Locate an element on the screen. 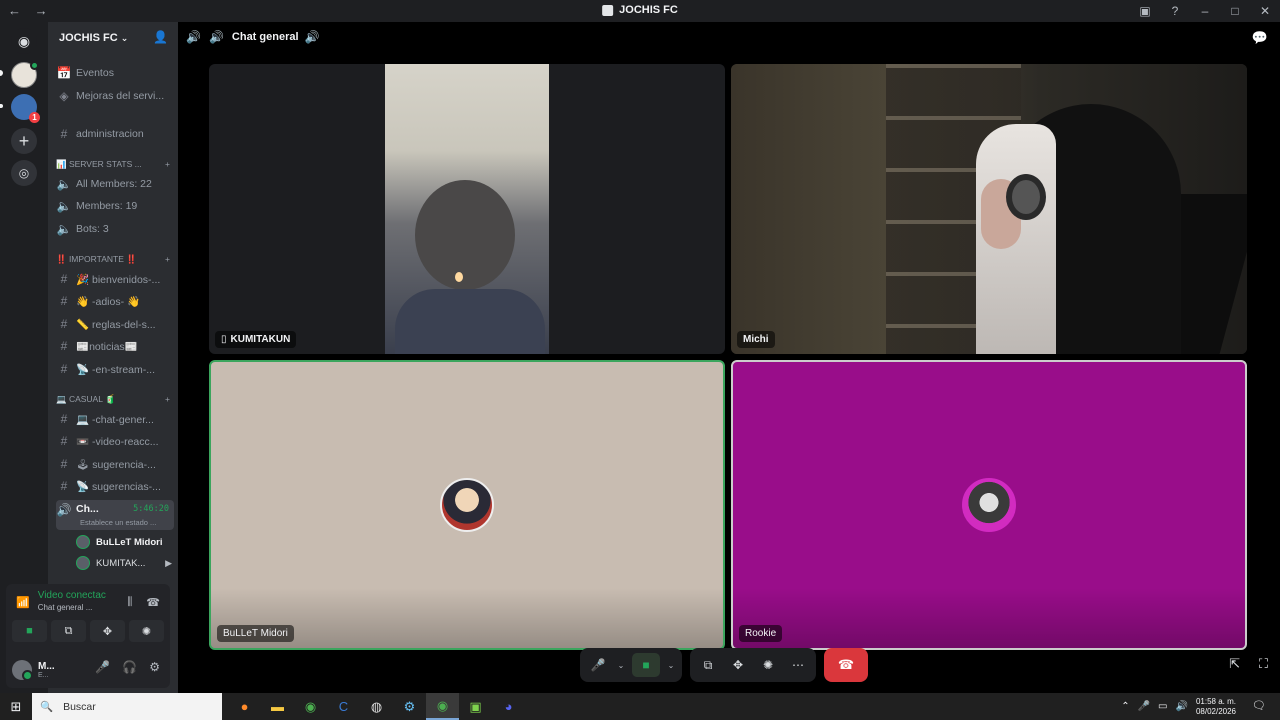 This screenshot has height=720, width=1280. channel-administracion: # administracion is located at coordinates (115, 134).